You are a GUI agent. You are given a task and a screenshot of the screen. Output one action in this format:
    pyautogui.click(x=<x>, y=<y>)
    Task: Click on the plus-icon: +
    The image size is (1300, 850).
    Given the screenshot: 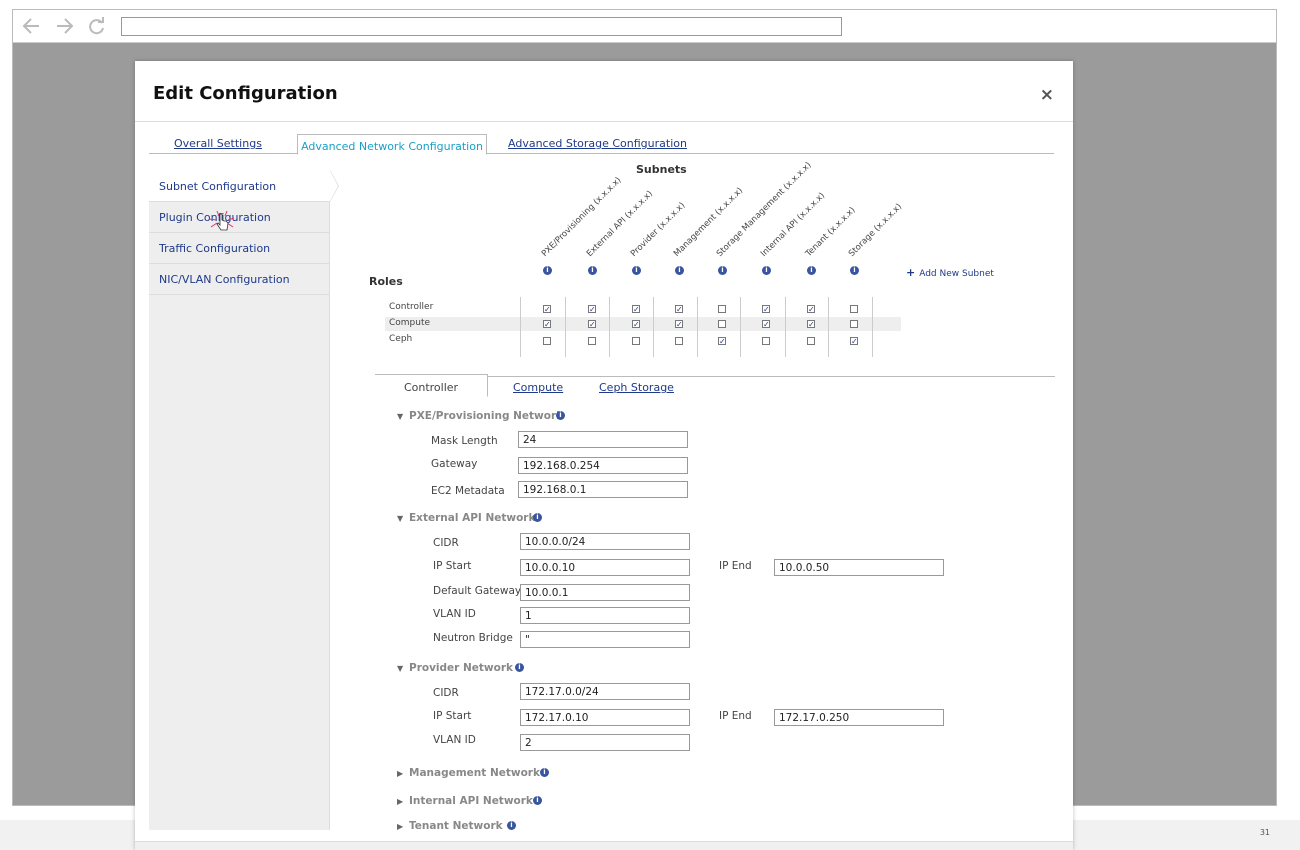 What is the action you would take?
    pyautogui.click(x=911, y=272)
    